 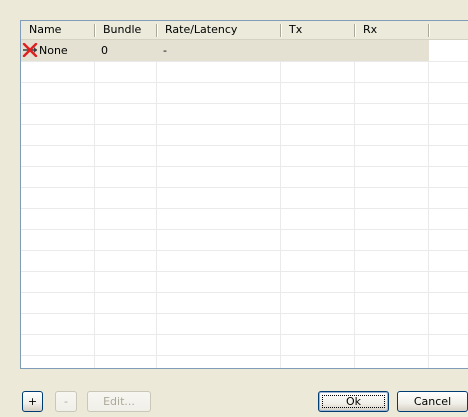 What do you see at coordinates (126, 30) in the screenshot?
I see `column-header-bundle: Bundle` at bounding box center [126, 30].